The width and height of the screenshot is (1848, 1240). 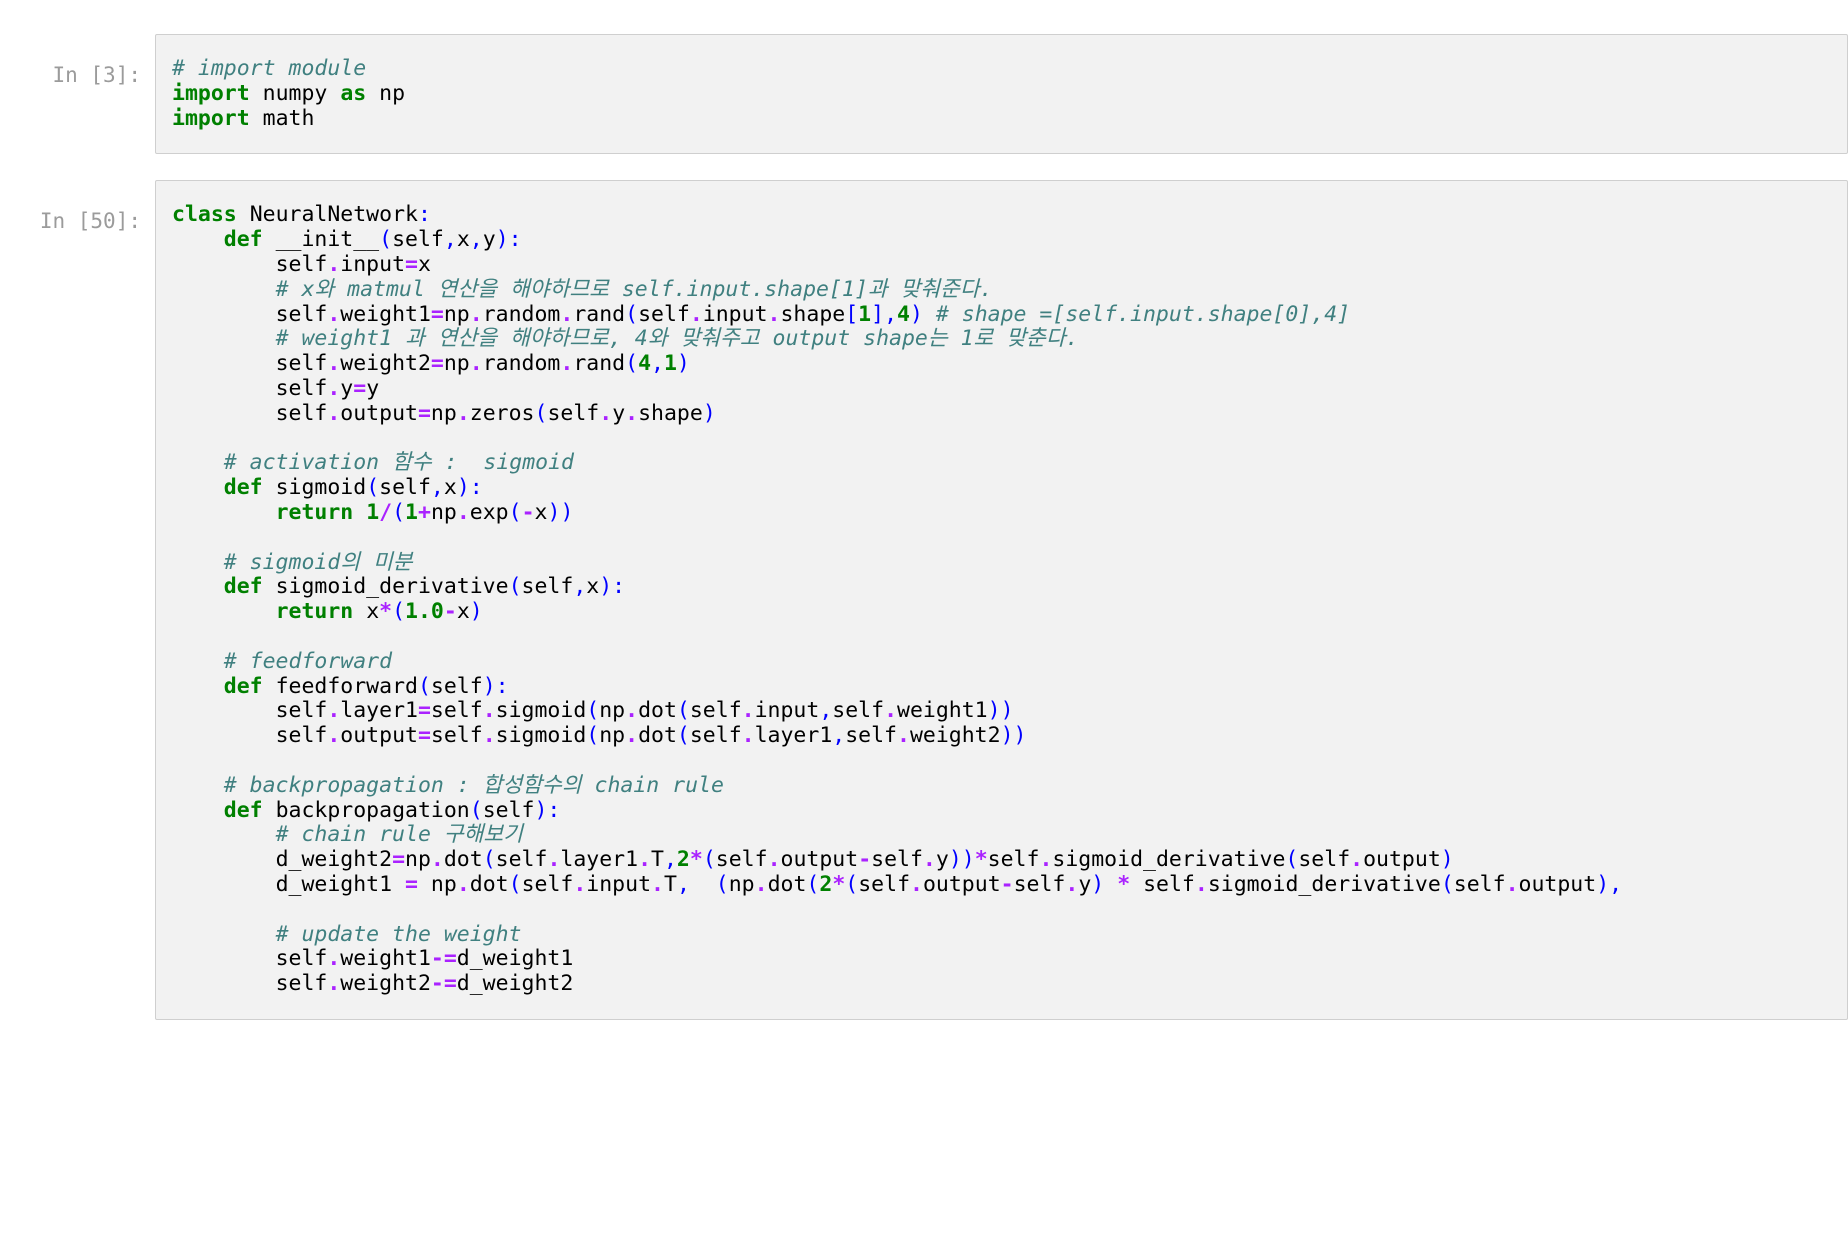 I want to click on code-line: class NeuralNetwork:, so click(x=301, y=215).